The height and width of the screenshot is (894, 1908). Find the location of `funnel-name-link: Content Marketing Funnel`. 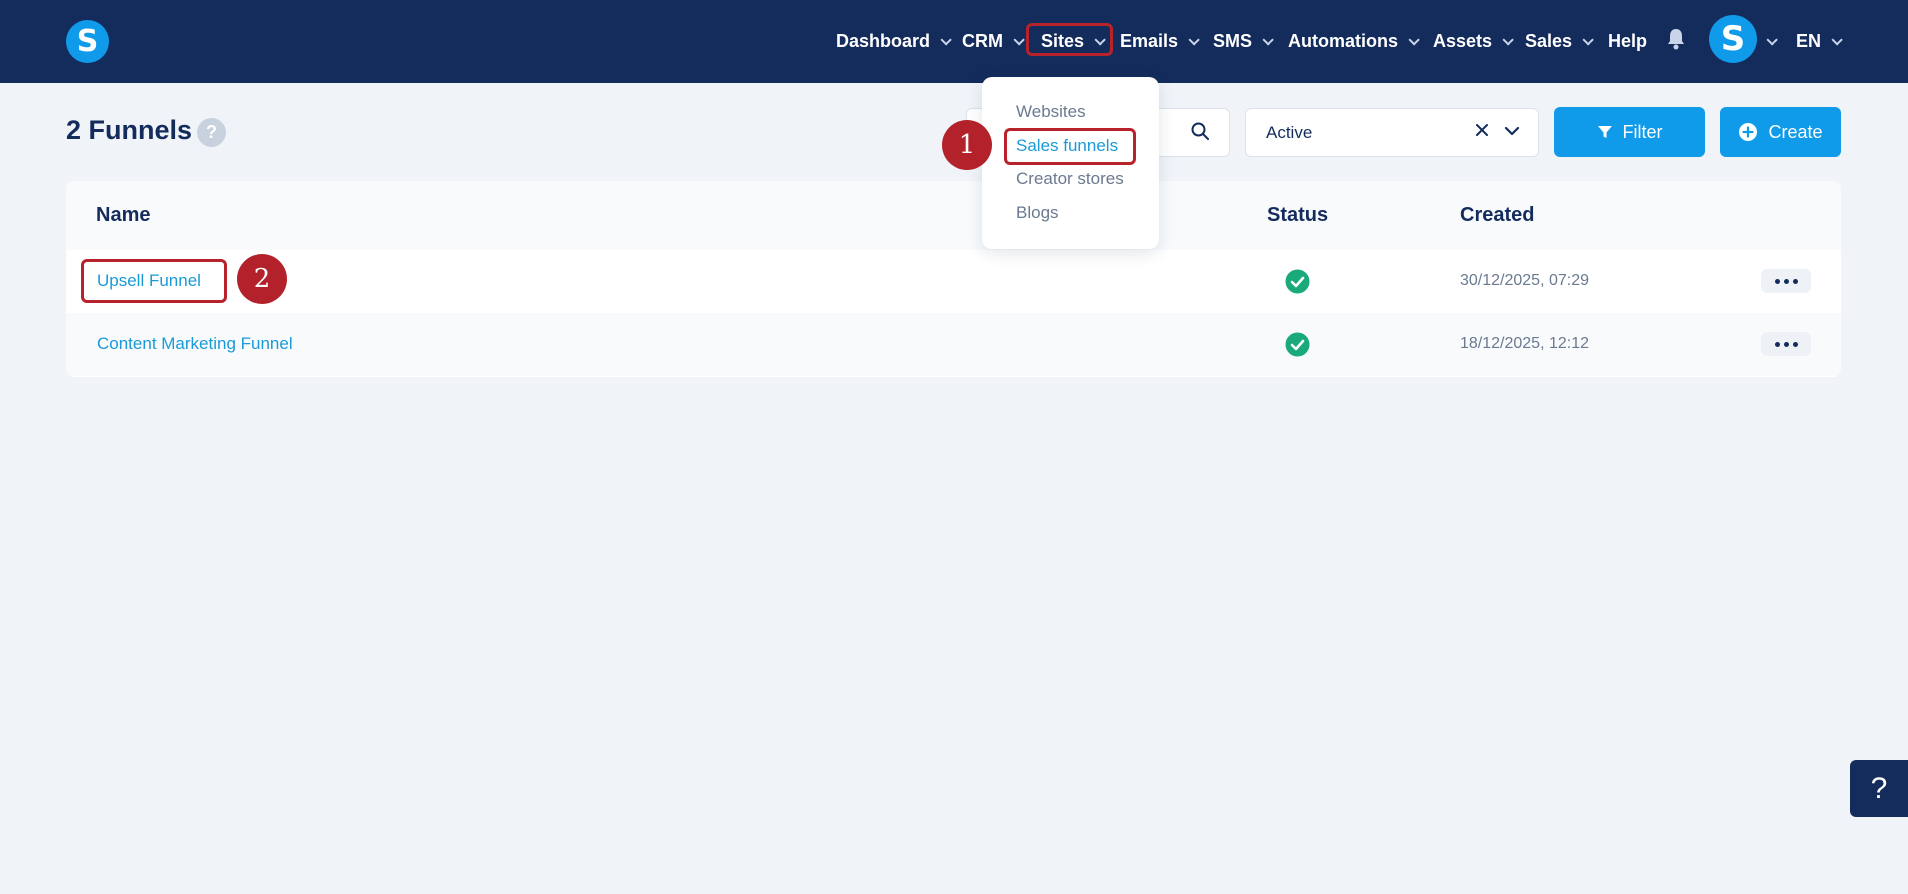

funnel-name-link: Content Marketing Funnel is located at coordinates (195, 344).